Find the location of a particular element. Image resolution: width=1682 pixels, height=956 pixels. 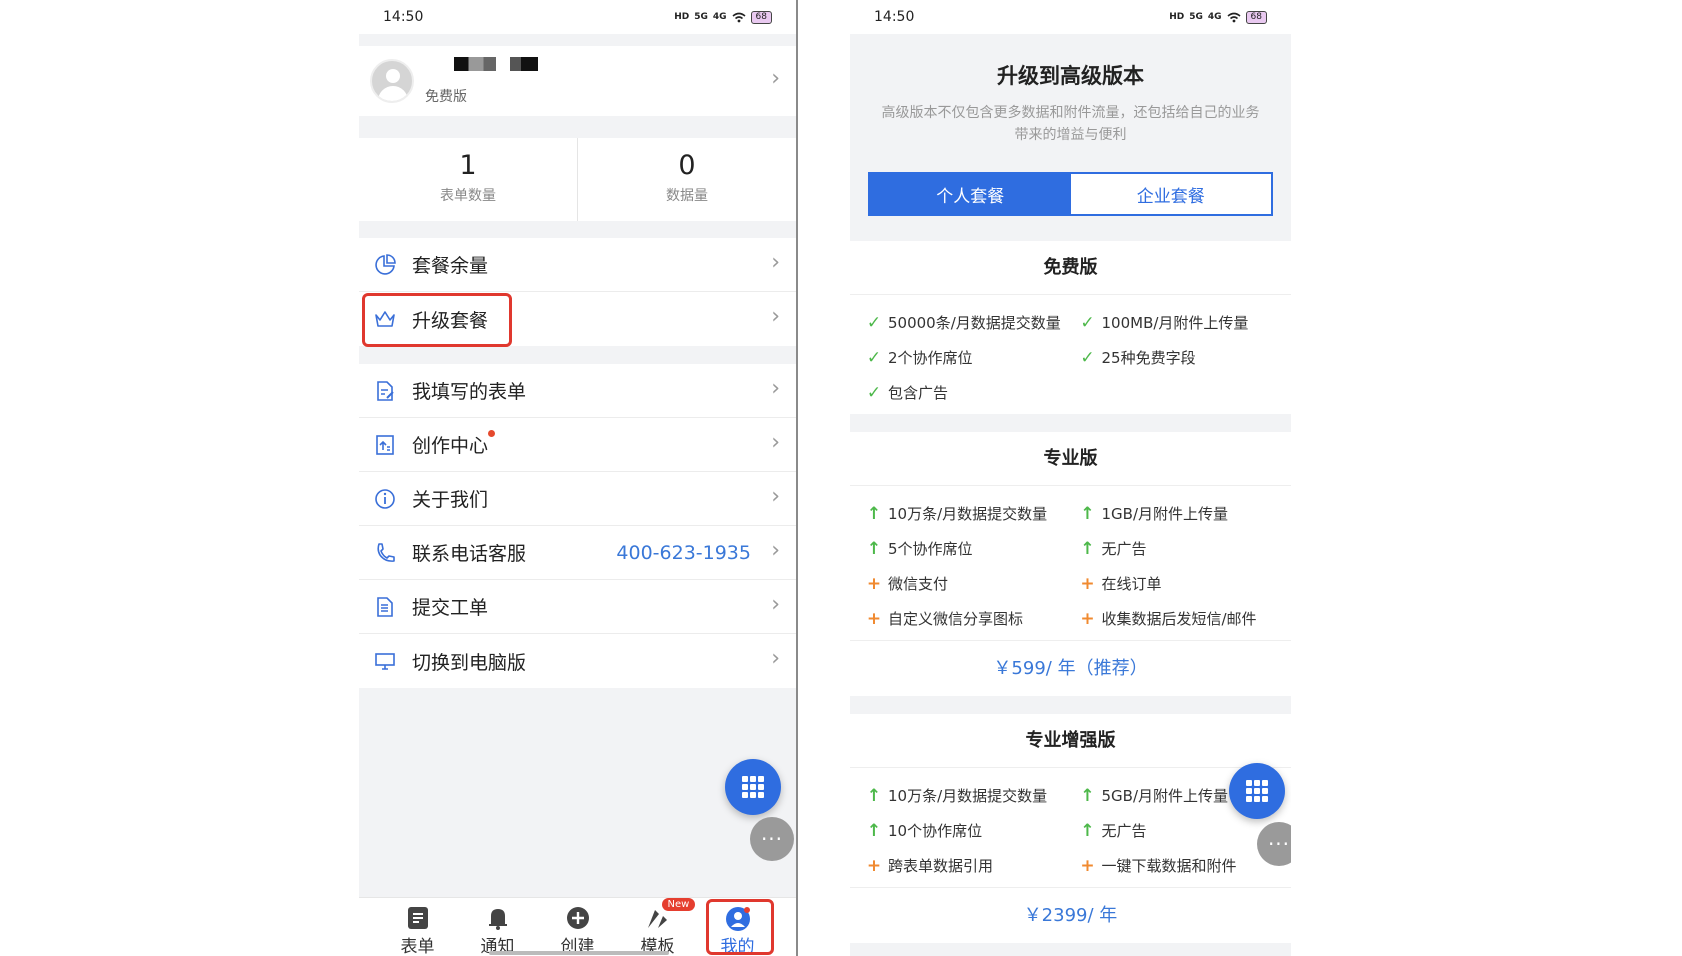

tab-label: 表单 is located at coordinates (417, 946).